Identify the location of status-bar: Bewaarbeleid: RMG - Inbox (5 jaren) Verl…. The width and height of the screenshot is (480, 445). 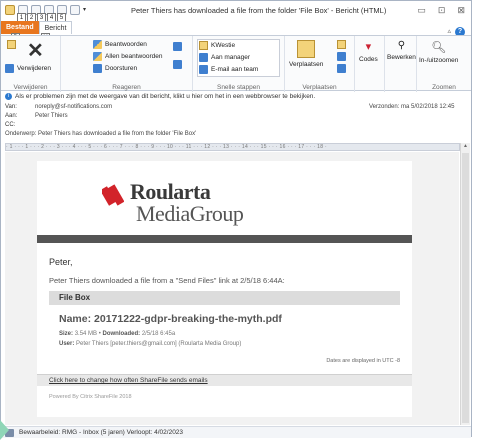
(236, 432).